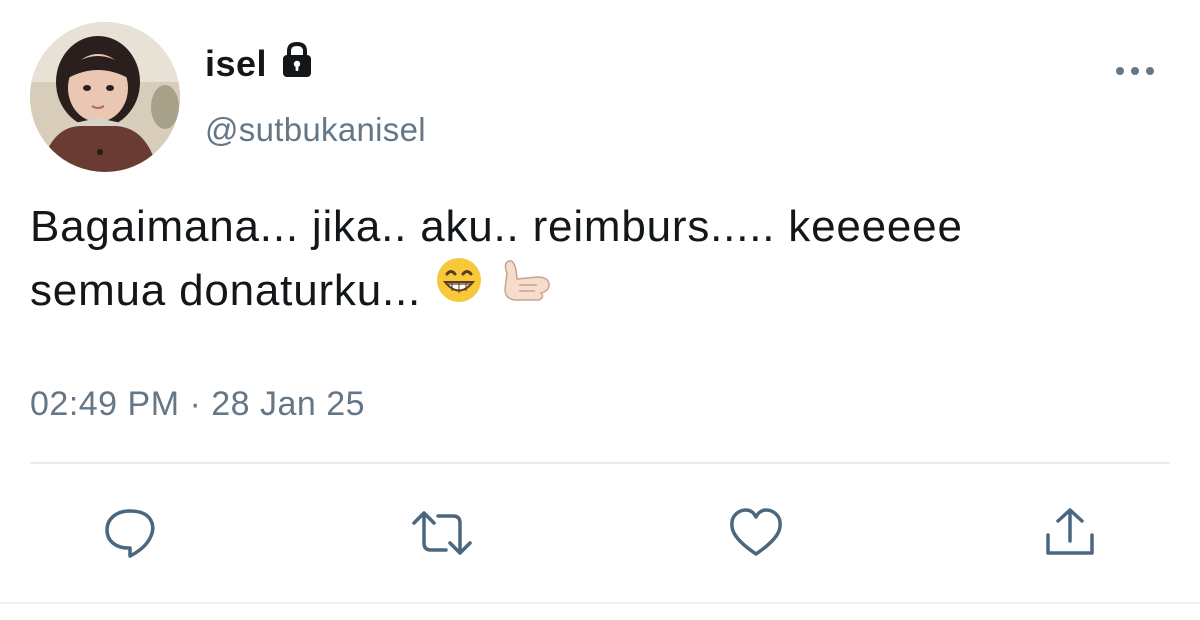  Describe the element at coordinates (1135, 71) in the screenshot. I see `more-options-icon` at that location.